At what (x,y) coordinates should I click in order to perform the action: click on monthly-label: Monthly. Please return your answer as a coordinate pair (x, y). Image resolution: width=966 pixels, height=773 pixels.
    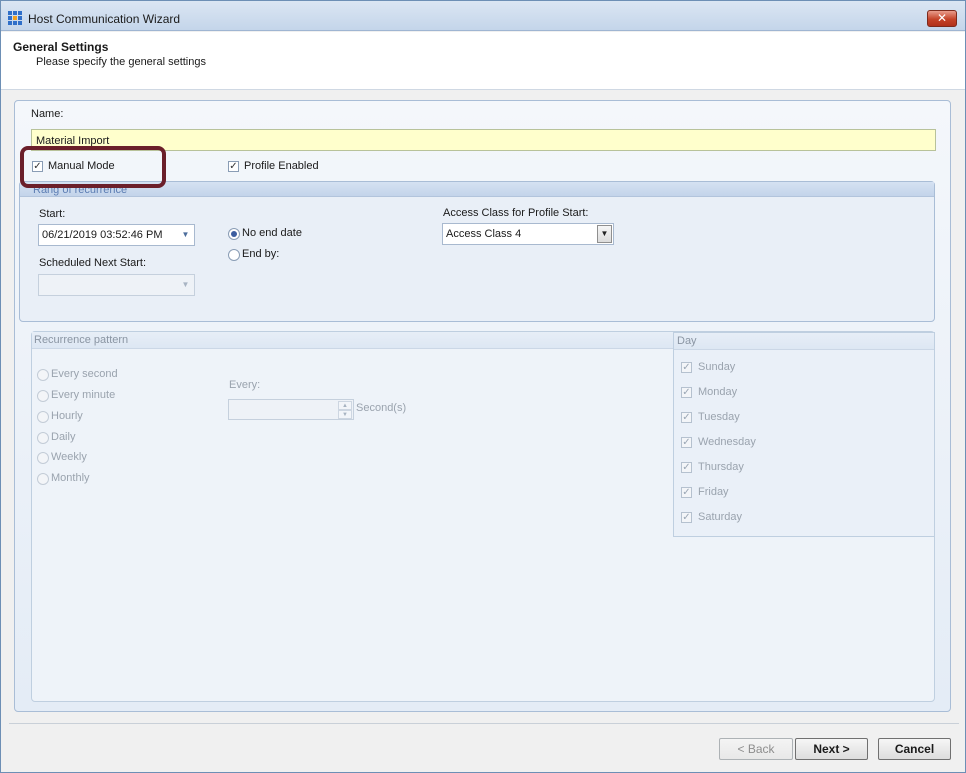
    Looking at the image, I should click on (70, 478).